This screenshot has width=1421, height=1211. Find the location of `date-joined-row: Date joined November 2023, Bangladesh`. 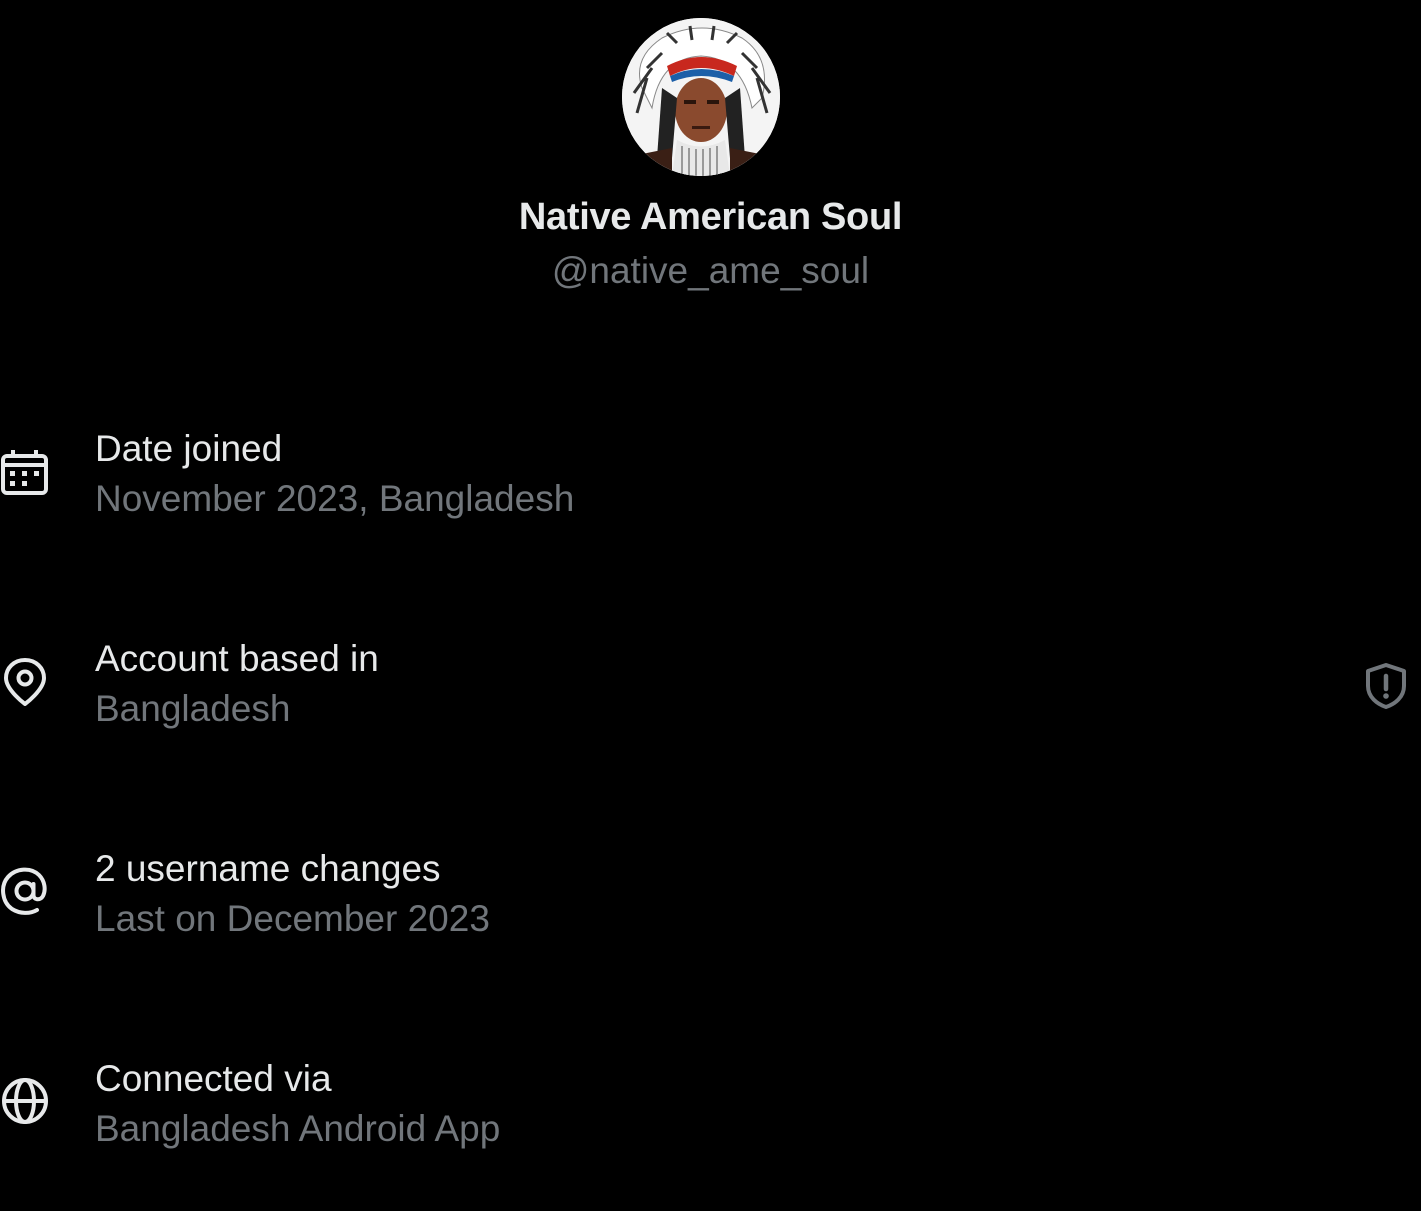

date-joined-row: Date joined November 2023, Bangladesh is located at coordinates (710, 483).